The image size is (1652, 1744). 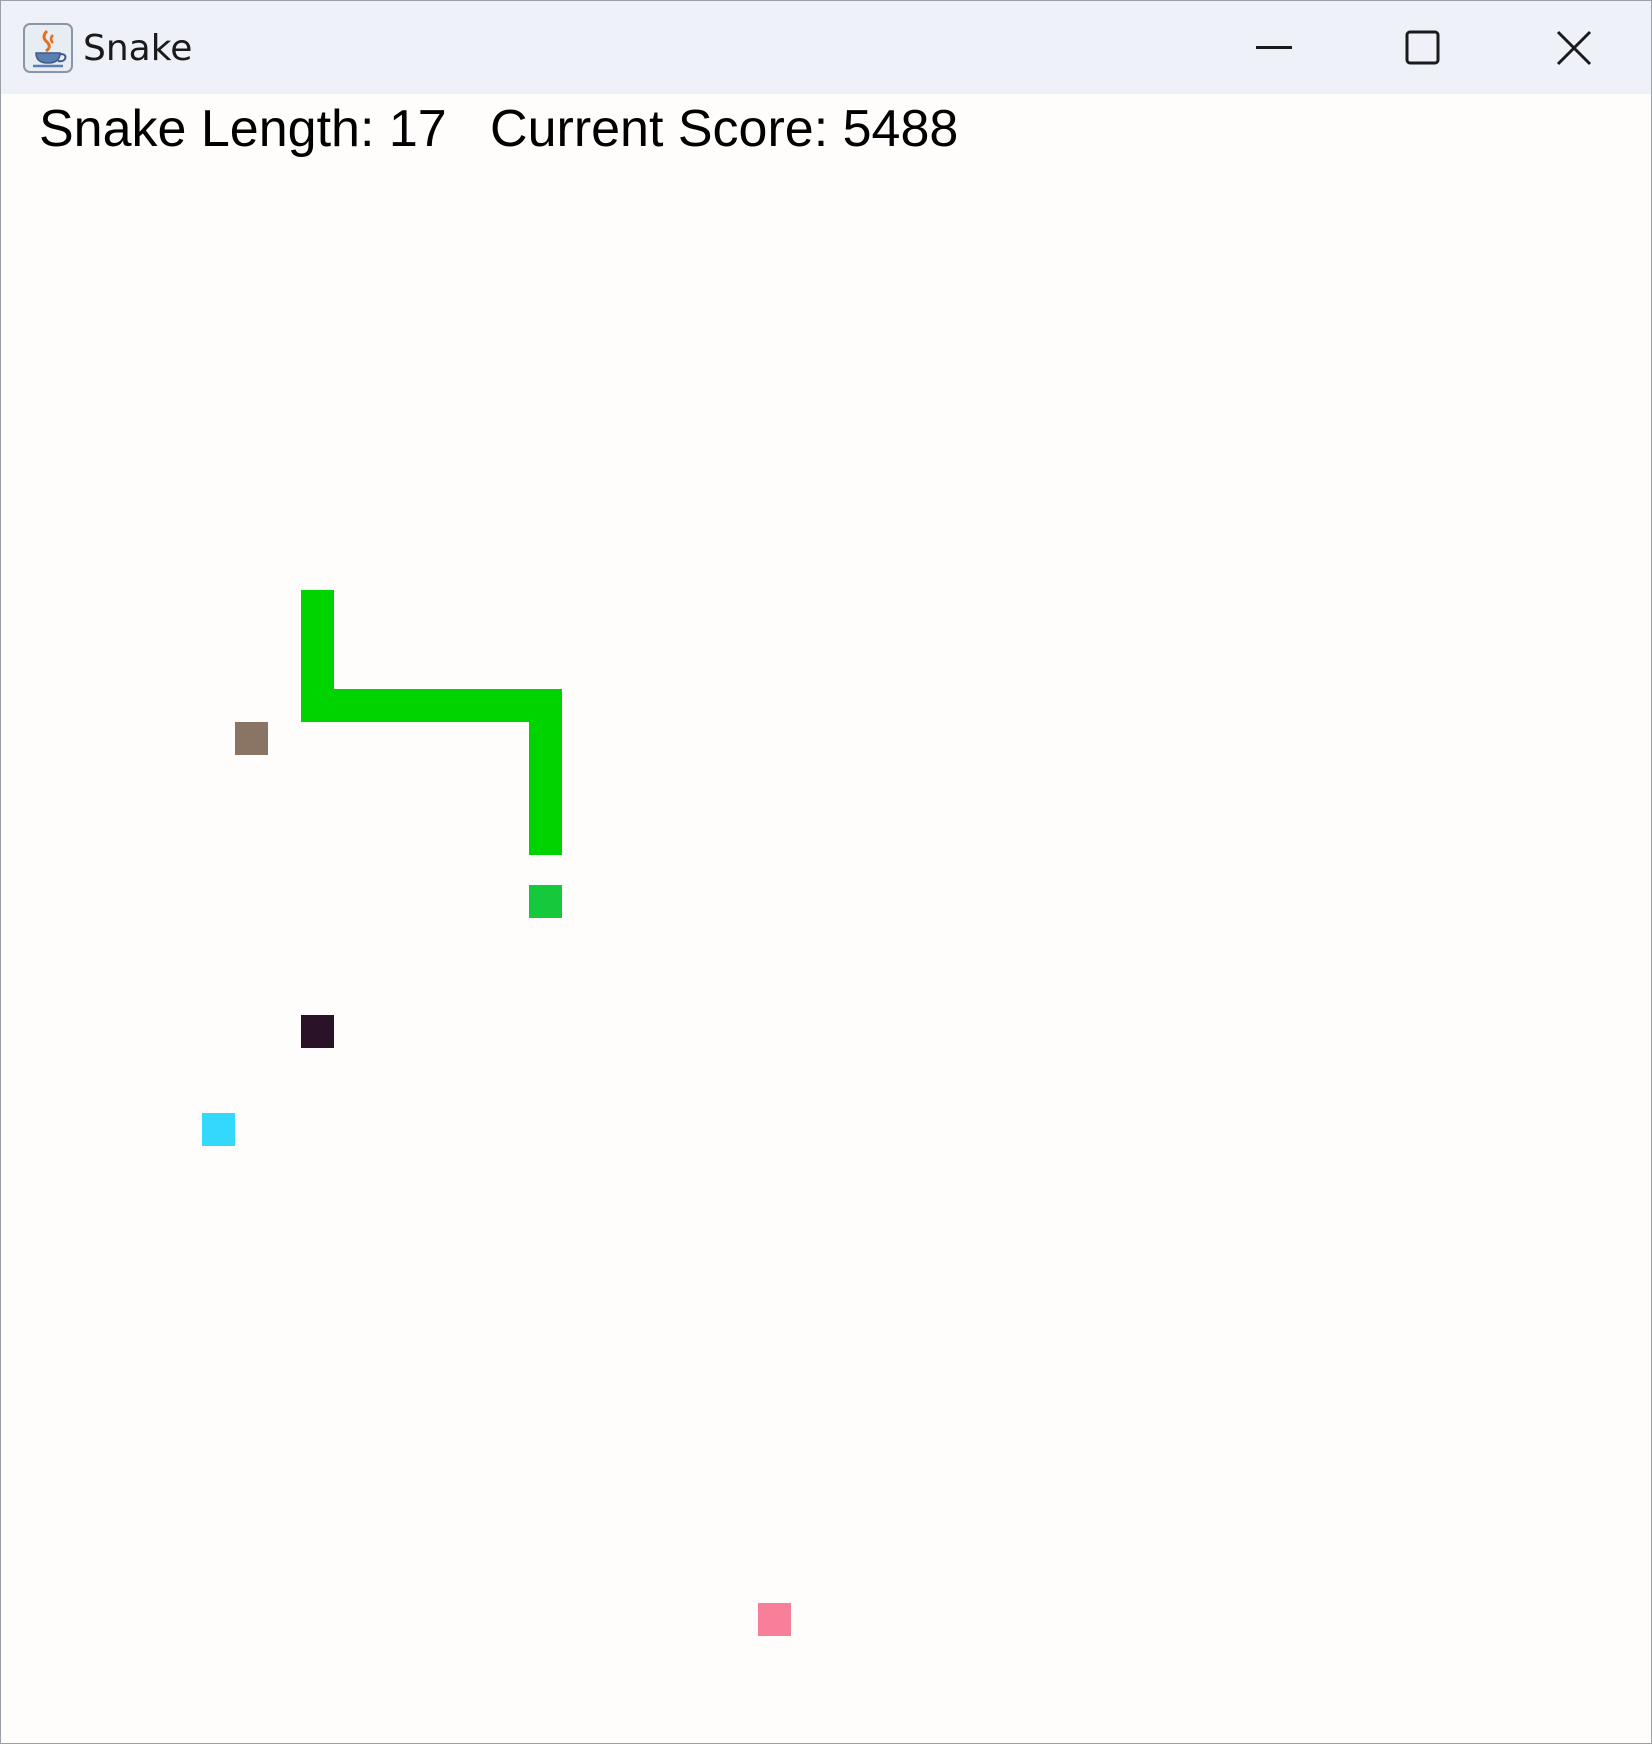 I want to click on minimize-icon, so click(x=1274, y=47).